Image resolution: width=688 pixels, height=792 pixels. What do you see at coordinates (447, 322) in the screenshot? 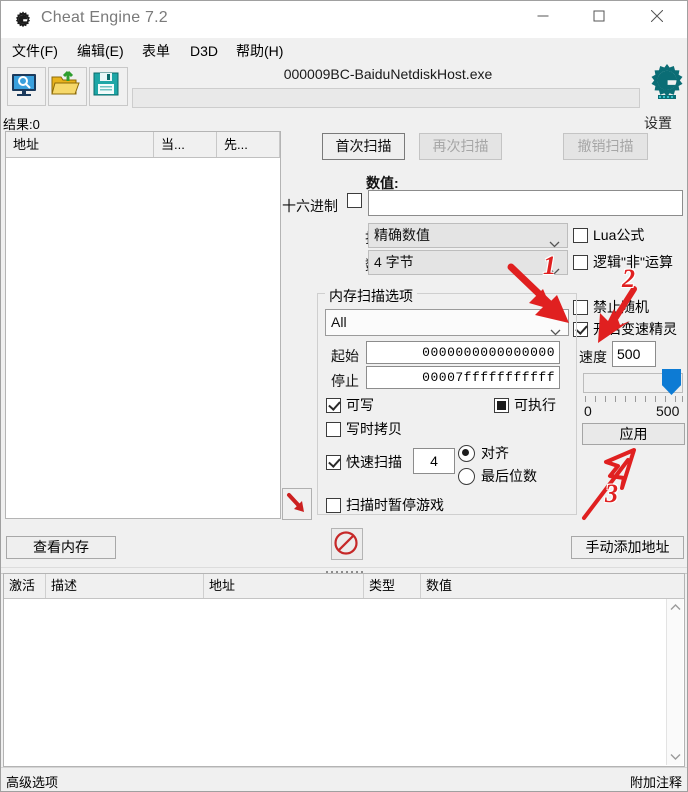
I see `memory-region-combo: All` at bounding box center [447, 322].